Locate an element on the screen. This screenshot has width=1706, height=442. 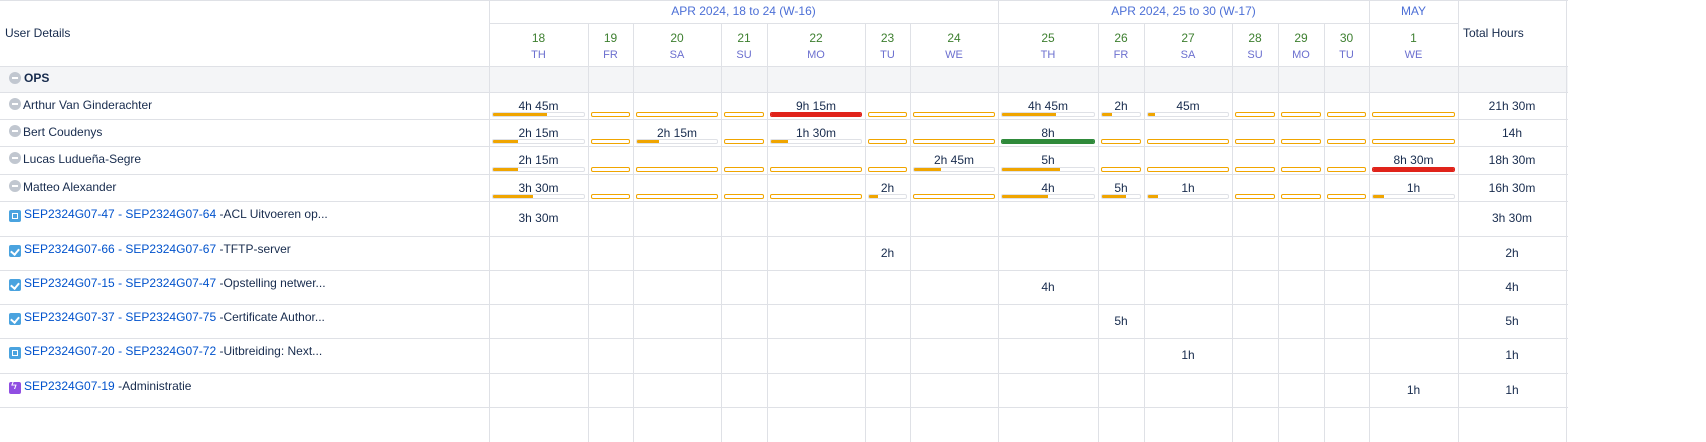
day-number: 28 is located at coordinates (1255, 38).